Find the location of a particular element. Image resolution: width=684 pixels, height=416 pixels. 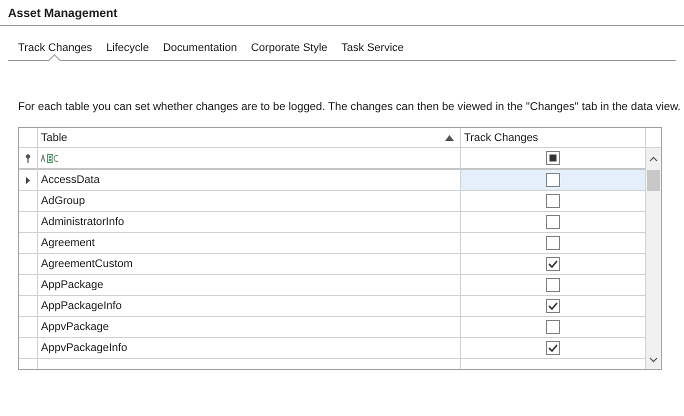

column-header: Track Changes is located at coordinates (553, 138).